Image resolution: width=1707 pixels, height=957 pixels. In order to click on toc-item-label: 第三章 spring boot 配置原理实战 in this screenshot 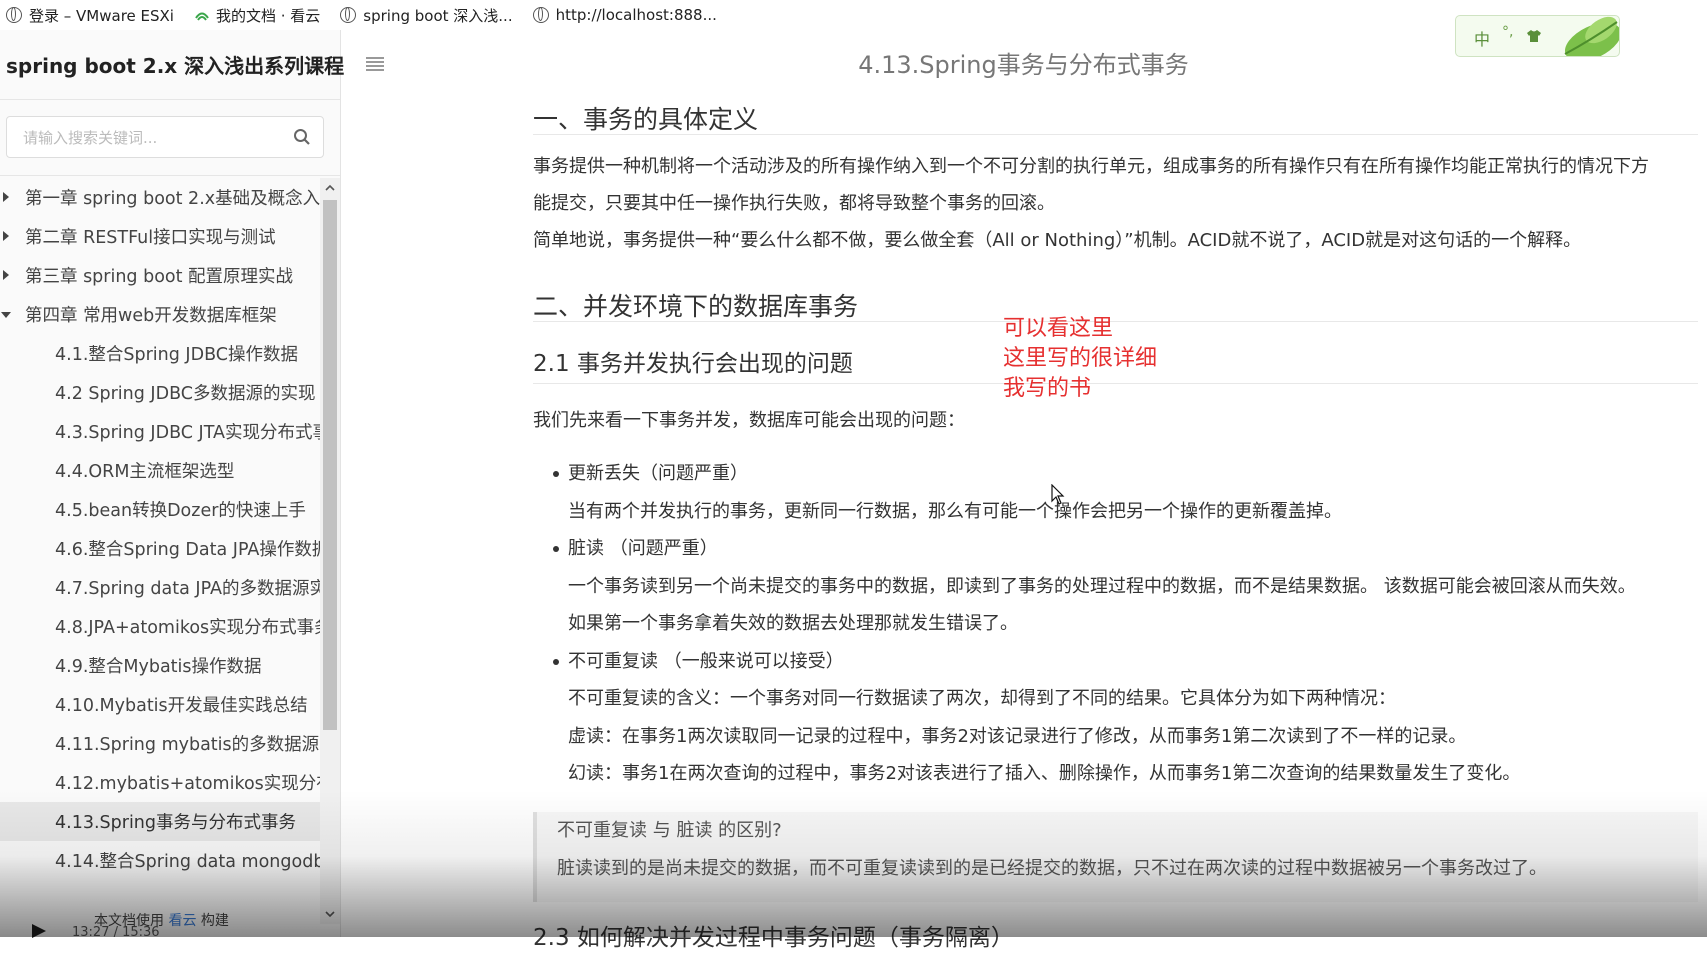, I will do `click(159, 277)`.